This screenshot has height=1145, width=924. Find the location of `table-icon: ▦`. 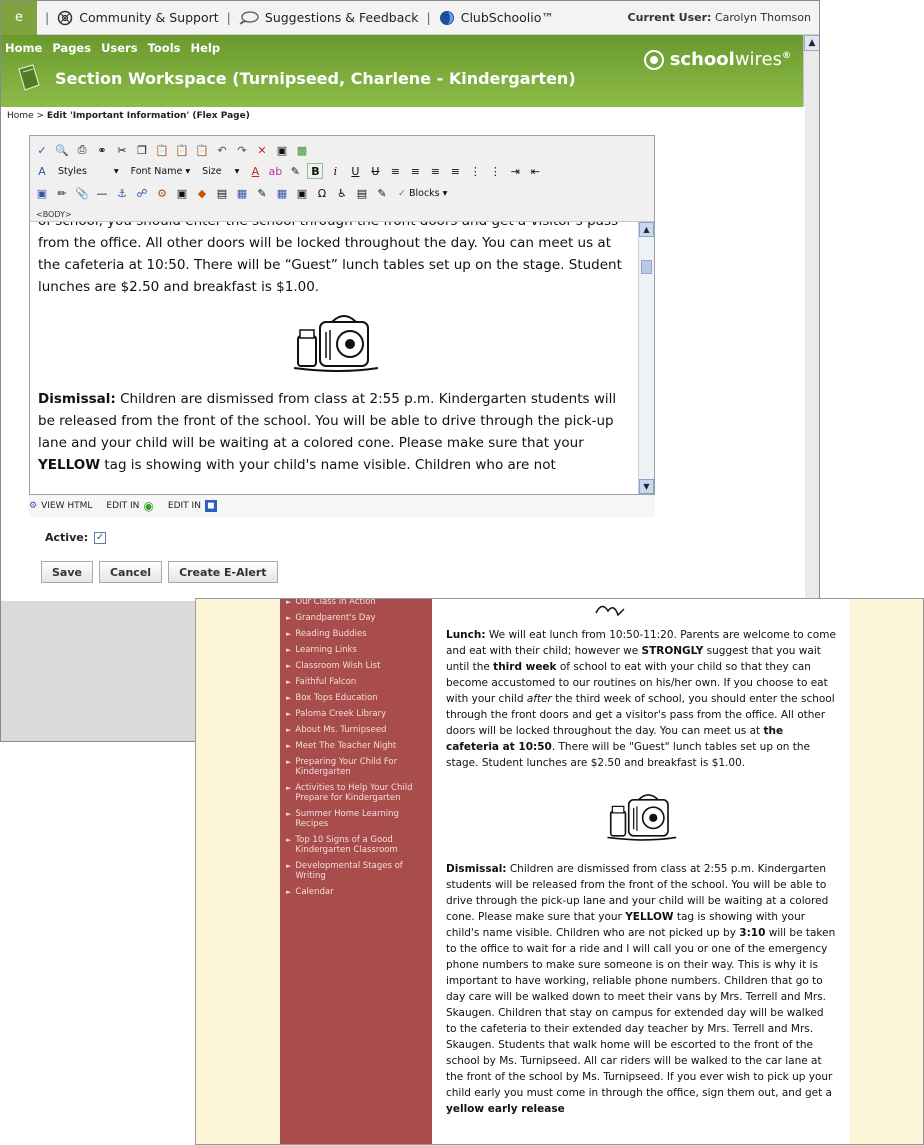

table-icon: ▦ is located at coordinates (242, 193).